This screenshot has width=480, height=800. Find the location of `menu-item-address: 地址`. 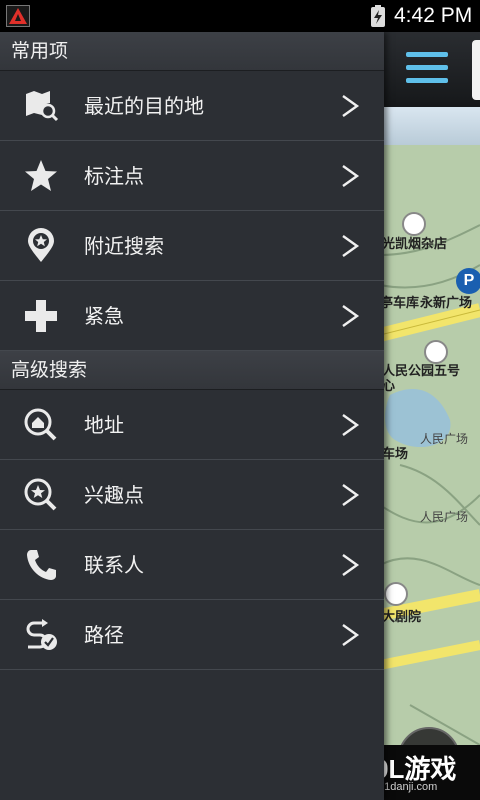

menu-item-address: 地址 is located at coordinates (192, 425).